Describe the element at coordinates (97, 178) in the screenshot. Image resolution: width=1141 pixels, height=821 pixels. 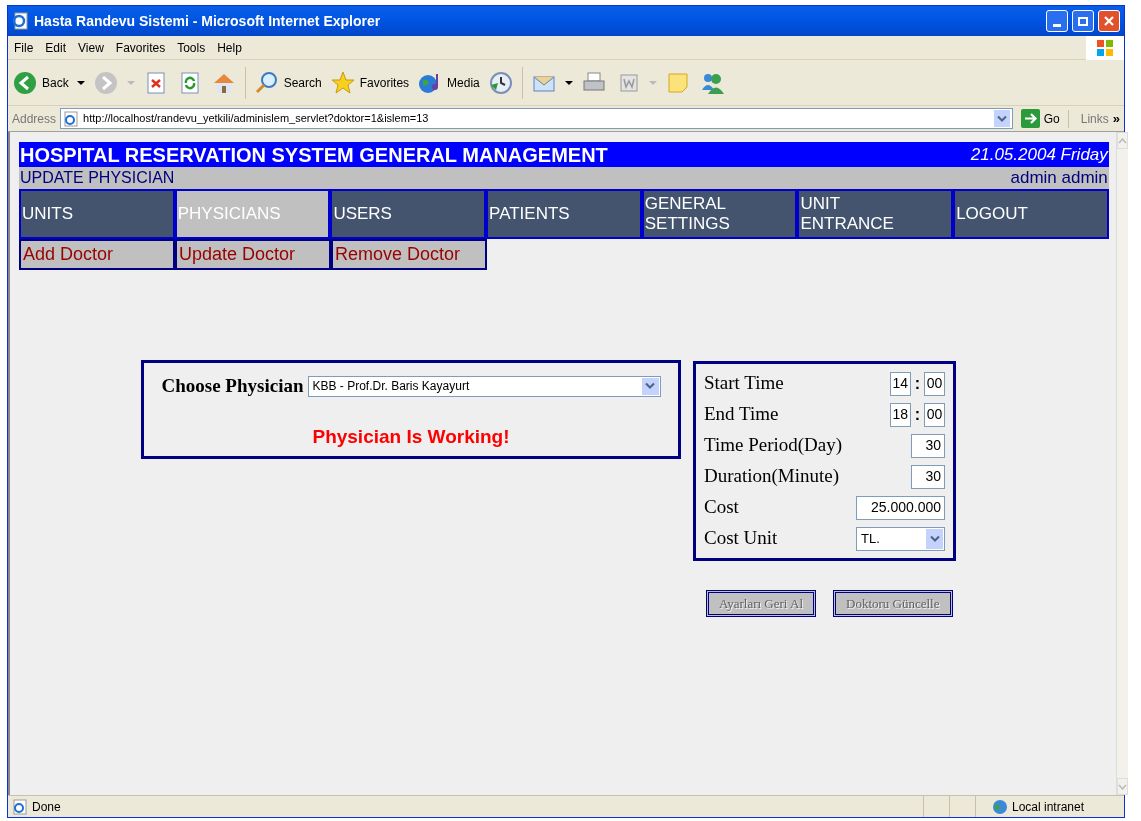
I see `page-subtitle: UPDATE PHYSICIAN` at that location.